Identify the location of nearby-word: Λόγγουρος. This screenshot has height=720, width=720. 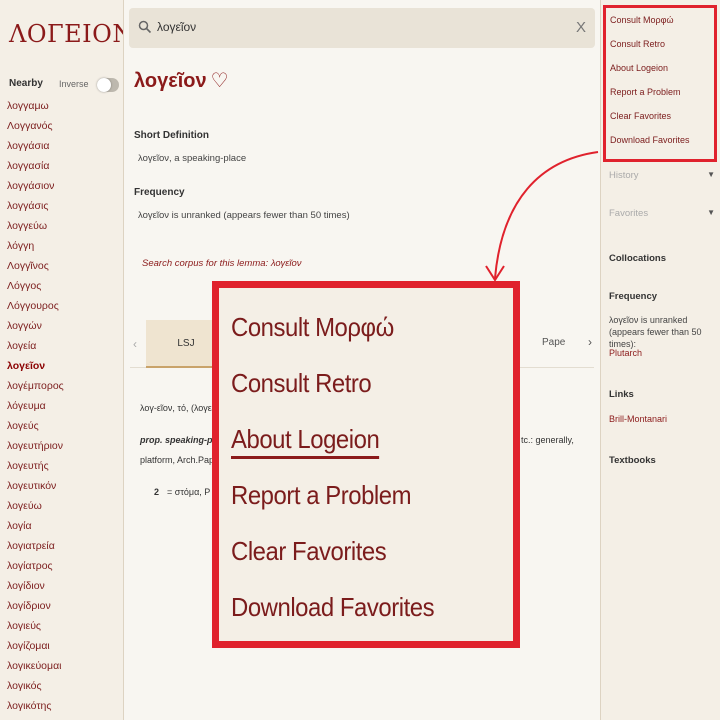
(62, 306).